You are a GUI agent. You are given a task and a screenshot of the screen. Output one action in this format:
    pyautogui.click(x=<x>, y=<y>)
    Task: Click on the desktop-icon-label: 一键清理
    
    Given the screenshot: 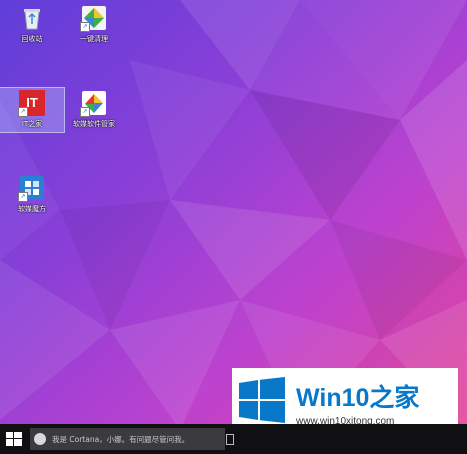 What is the action you would take?
    pyautogui.click(x=94, y=39)
    